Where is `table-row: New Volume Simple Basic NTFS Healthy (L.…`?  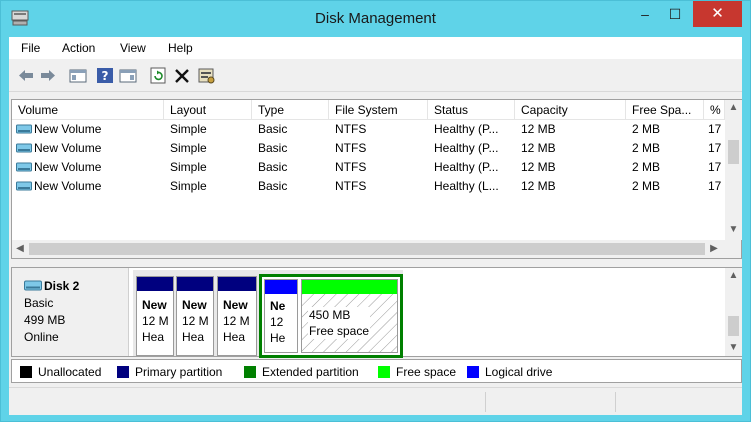 table-row: New Volume Simple Basic NTFS Healthy (L.… is located at coordinates (368, 186).